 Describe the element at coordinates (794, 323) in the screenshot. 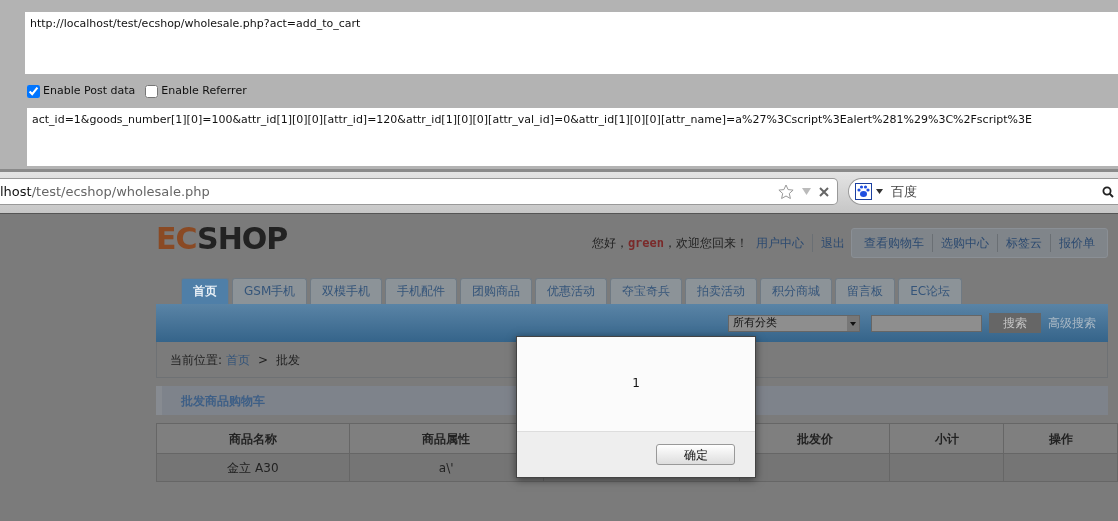

I see `category-select: 所有分类` at that location.